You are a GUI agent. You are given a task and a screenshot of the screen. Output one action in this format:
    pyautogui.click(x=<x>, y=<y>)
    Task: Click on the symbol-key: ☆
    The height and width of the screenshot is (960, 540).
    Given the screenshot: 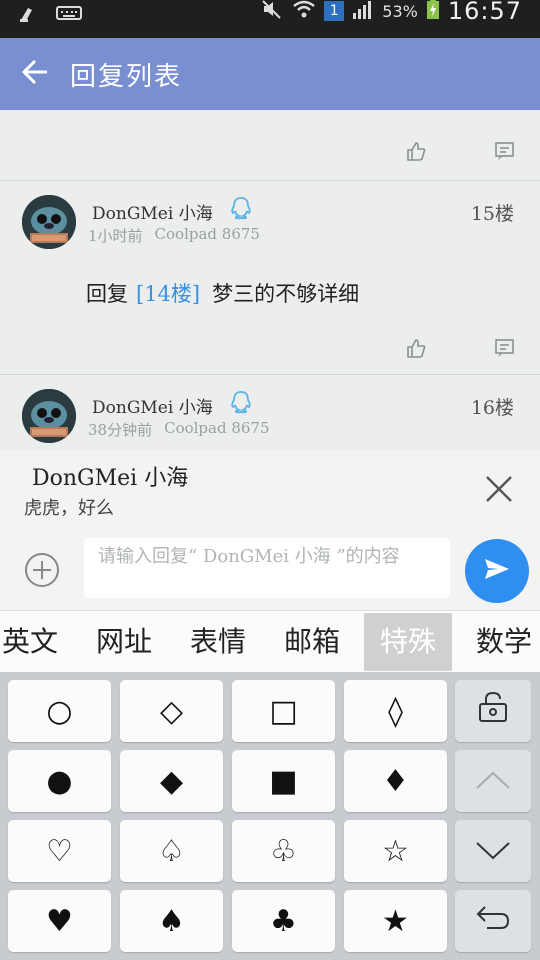 What is the action you would take?
    pyautogui.click(x=395, y=851)
    